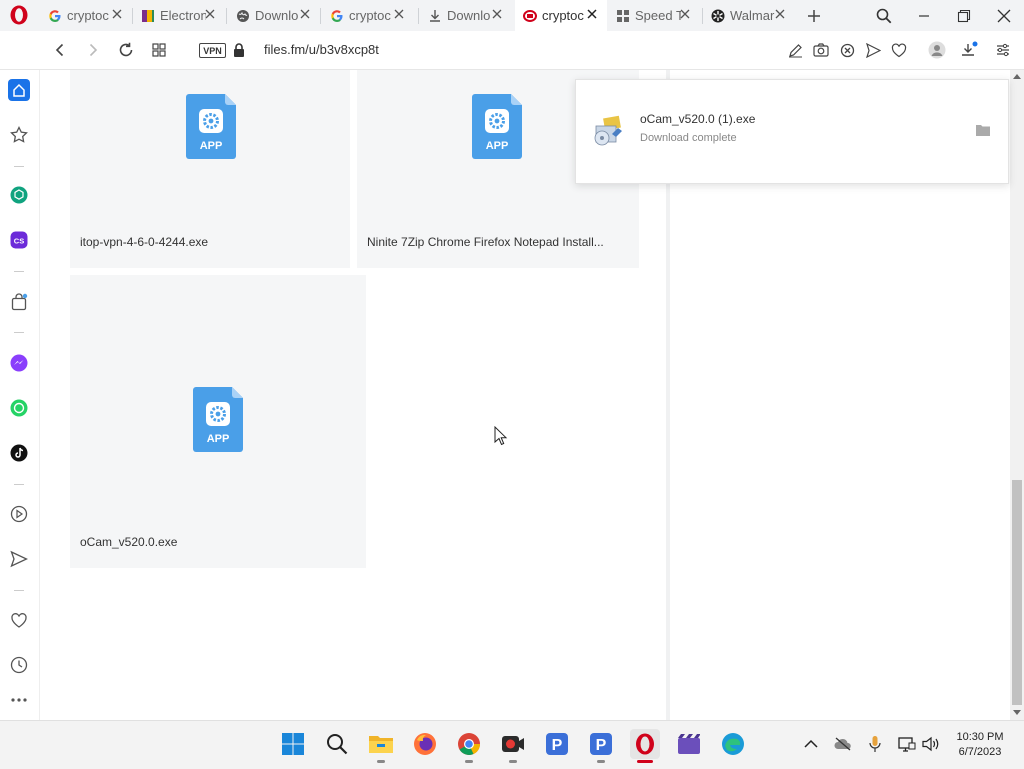  Describe the element at coordinates (469, 746) in the screenshot. I see `chrome-icon` at that location.